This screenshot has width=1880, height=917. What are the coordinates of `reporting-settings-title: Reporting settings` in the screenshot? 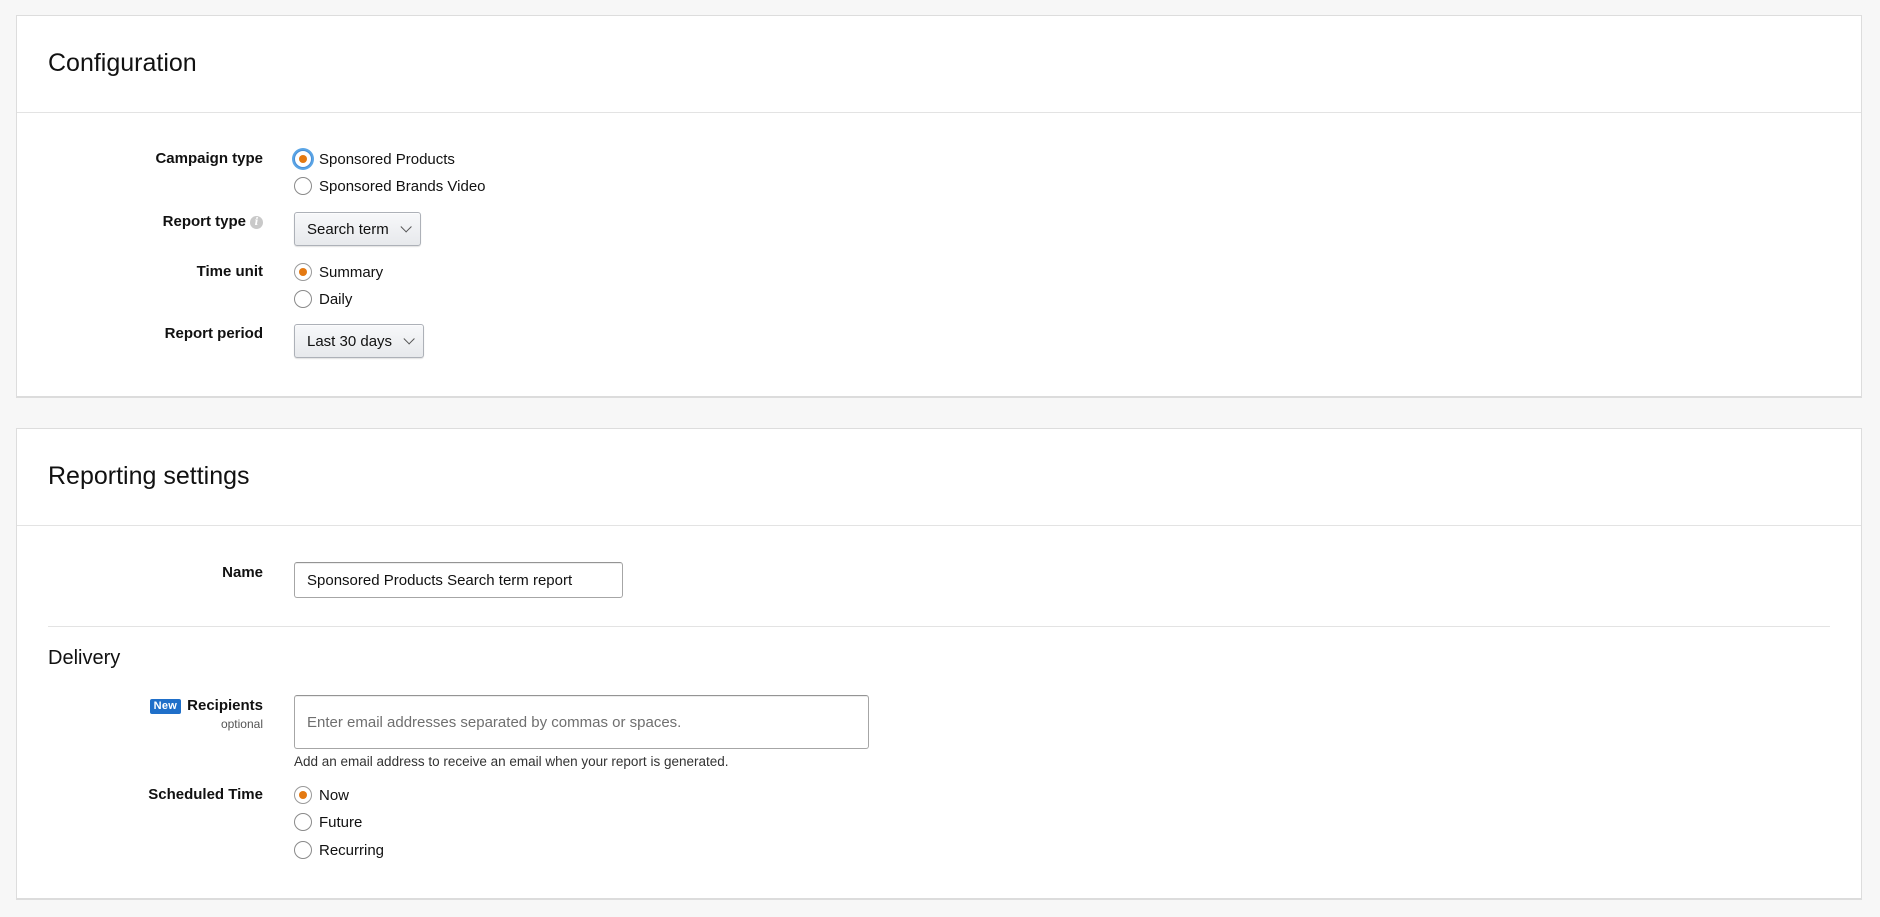 It's located at (149, 476).